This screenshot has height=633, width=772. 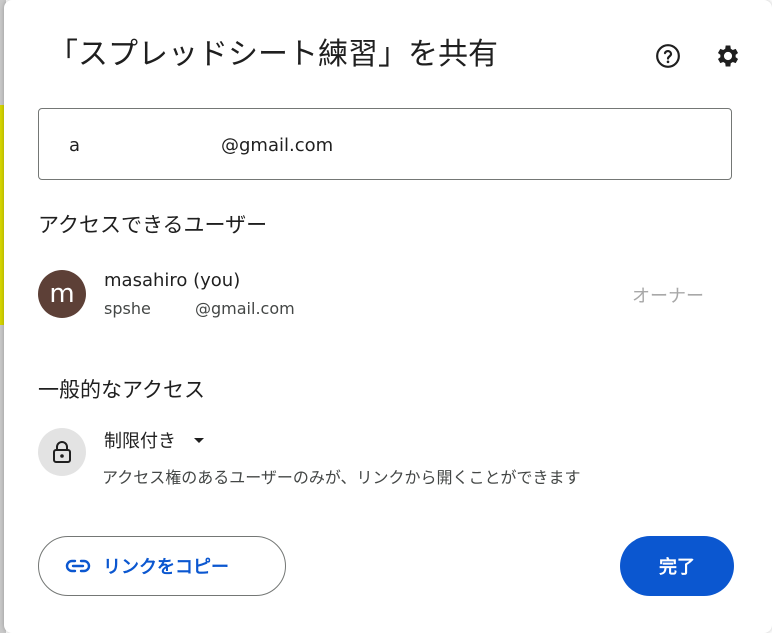 I want to click on dialog-title: 「スプレッドシート練習」を共有, so click(x=273, y=54).